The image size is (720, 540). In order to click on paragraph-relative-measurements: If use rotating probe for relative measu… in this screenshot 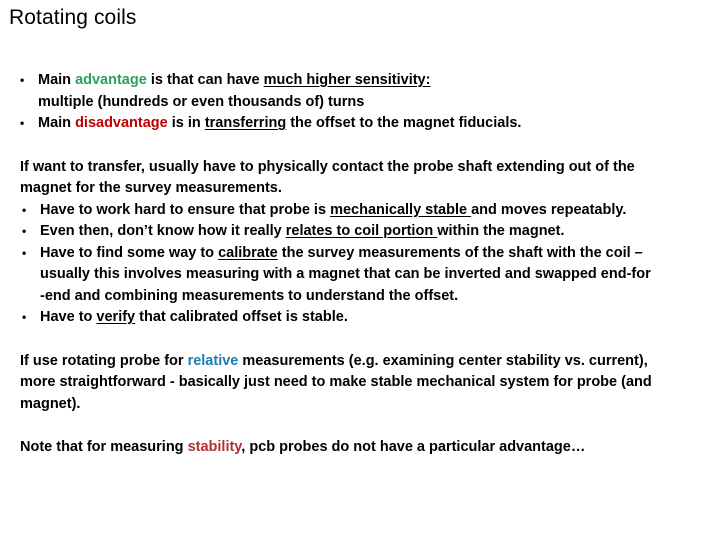, I will do `click(360, 383)`.